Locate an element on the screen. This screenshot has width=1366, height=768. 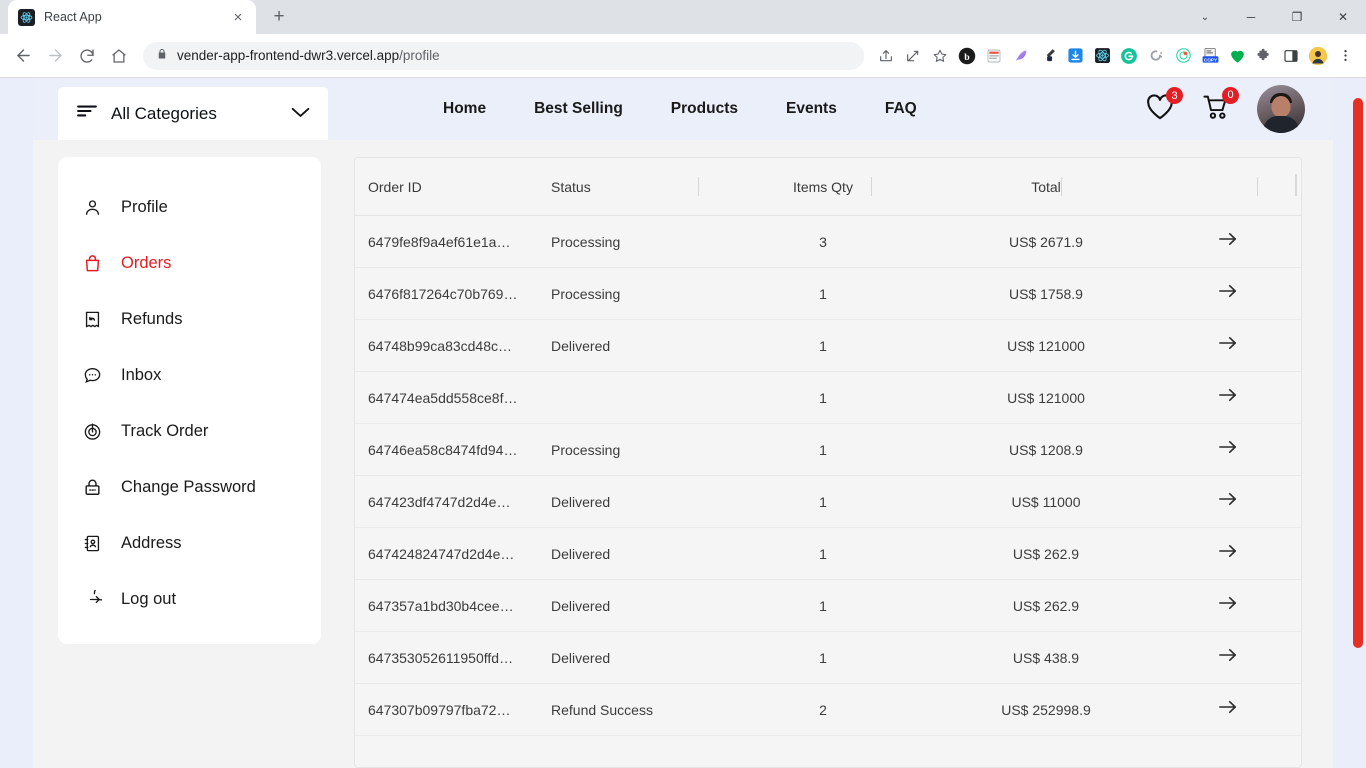
sidebar-item-refunds: Refunds is located at coordinates (189, 319).